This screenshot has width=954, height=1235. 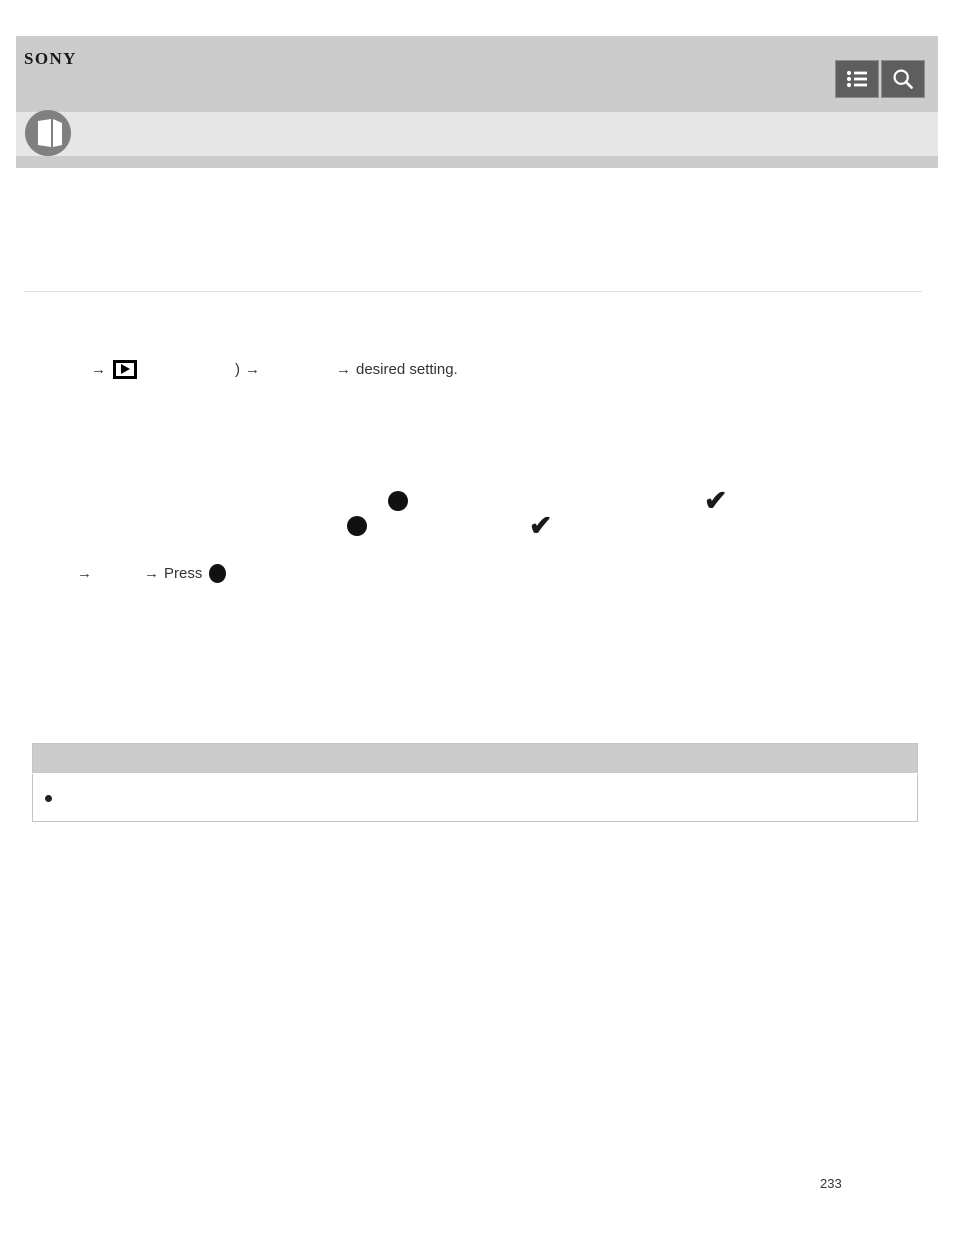 I want to click on breadcrumb-bottom-strip, so click(x=477, y=162).